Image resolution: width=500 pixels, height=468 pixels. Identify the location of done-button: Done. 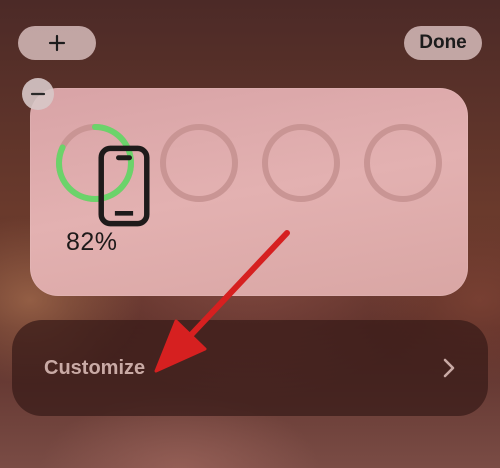
(443, 43).